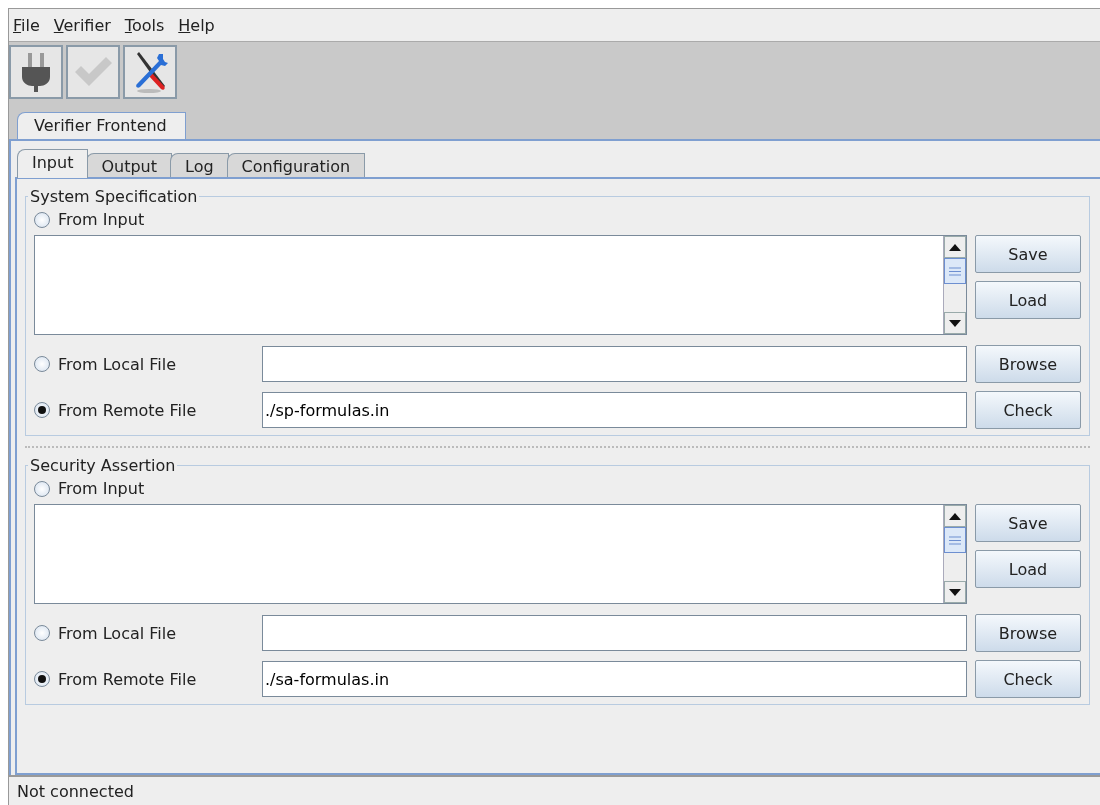  Describe the element at coordinates (614, 410) in the screenshot. I see `file-path-field: ./sp-formulas.in` at that location.